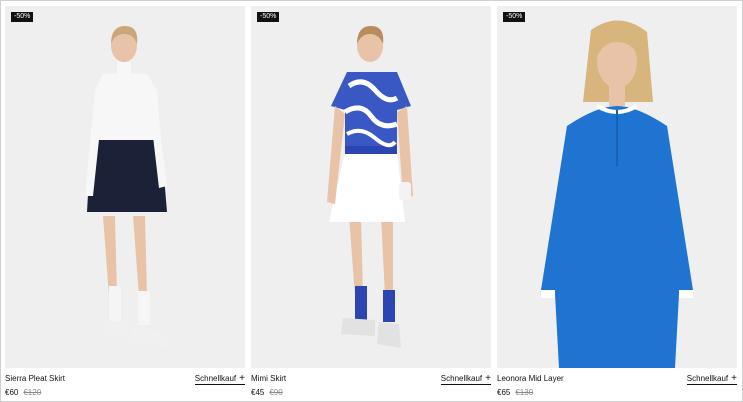 This screenshot has width=743, height=402. What do you see at coordinates (276, 392) in the screenshot?
I see `original-price: €90` at bounding box center [276, 392].